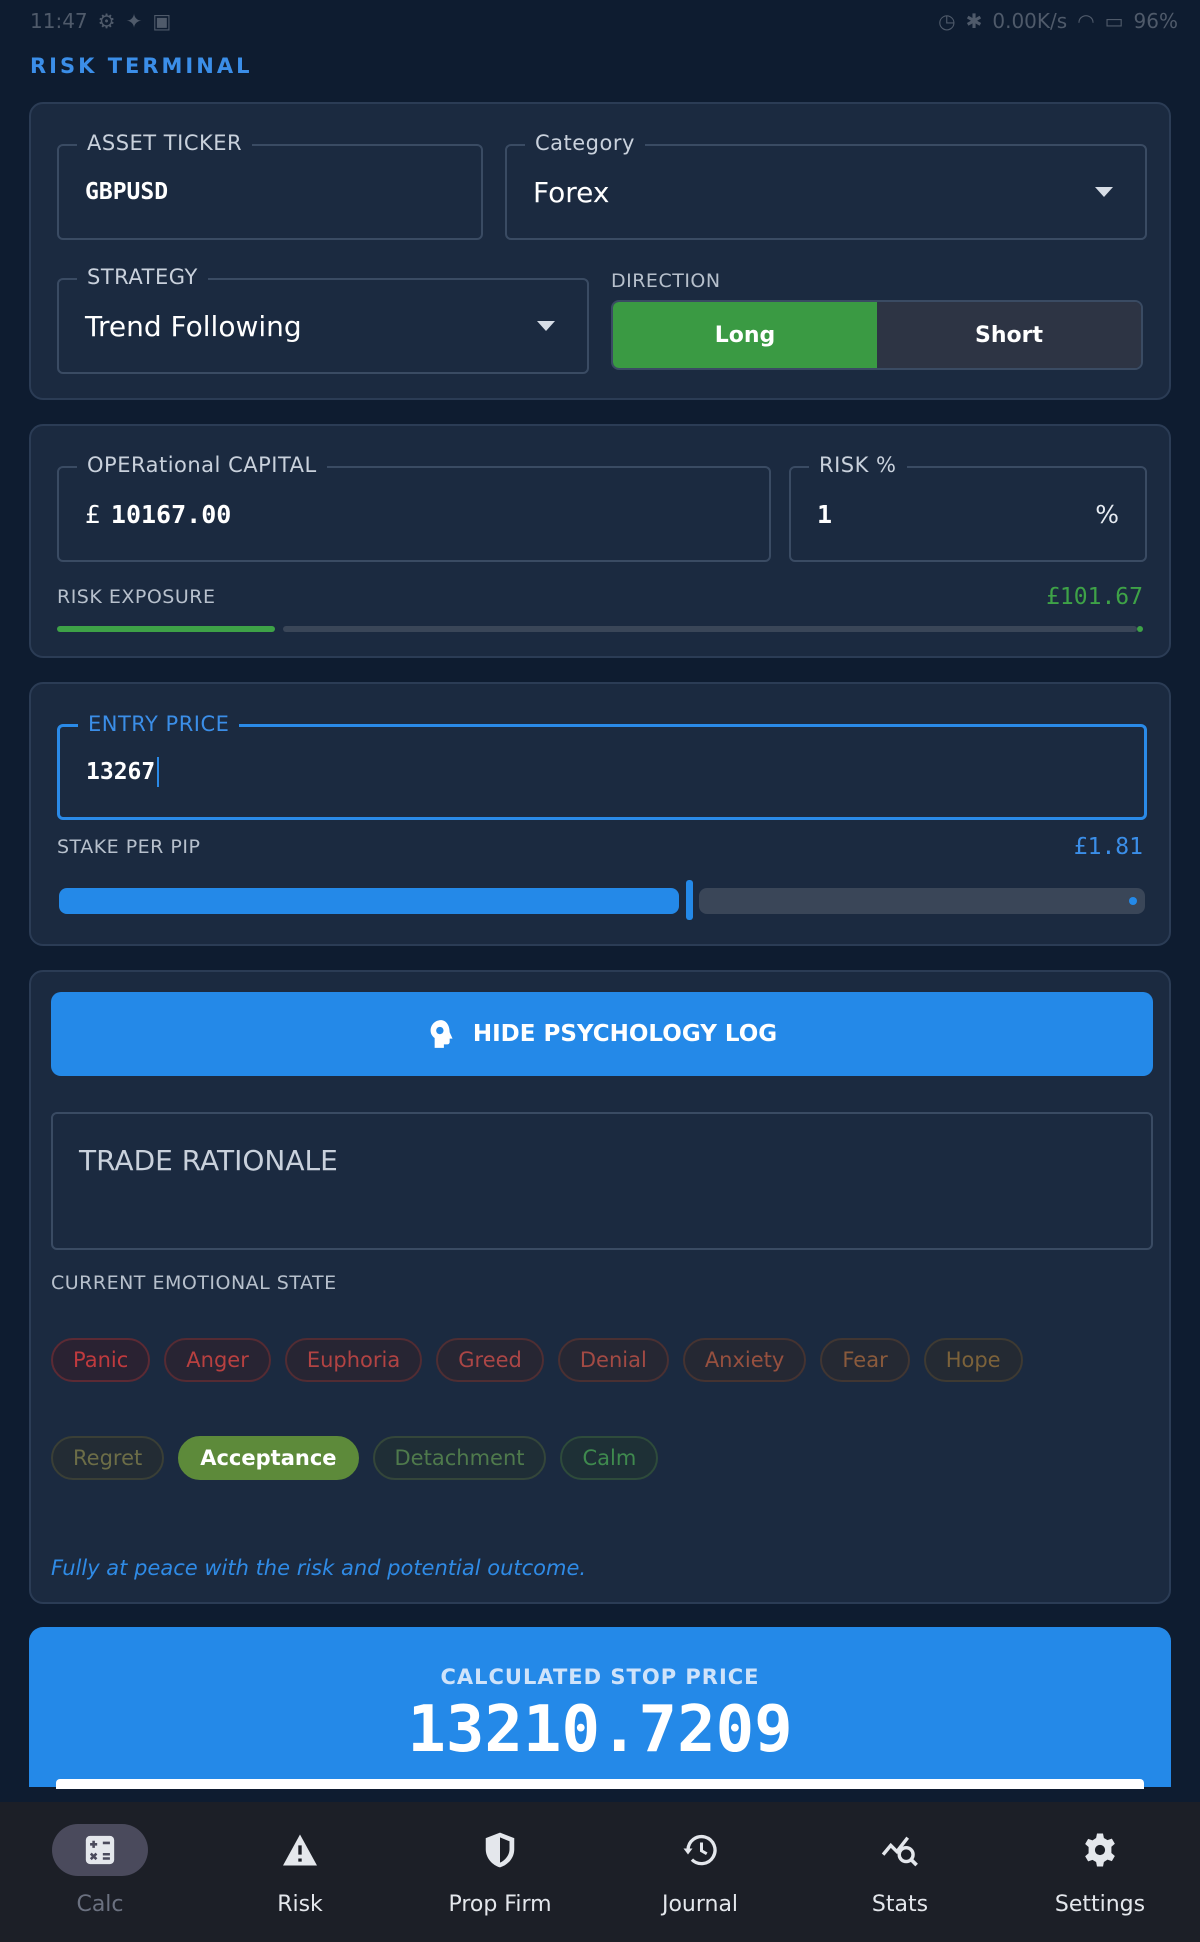 Image resolution: width=1200 pixels, height=1942 pixels. What do you see at coordinates (899, 1851) in the screenshot?
I see `stats-search-icon` at bounding box center [899, 1851].